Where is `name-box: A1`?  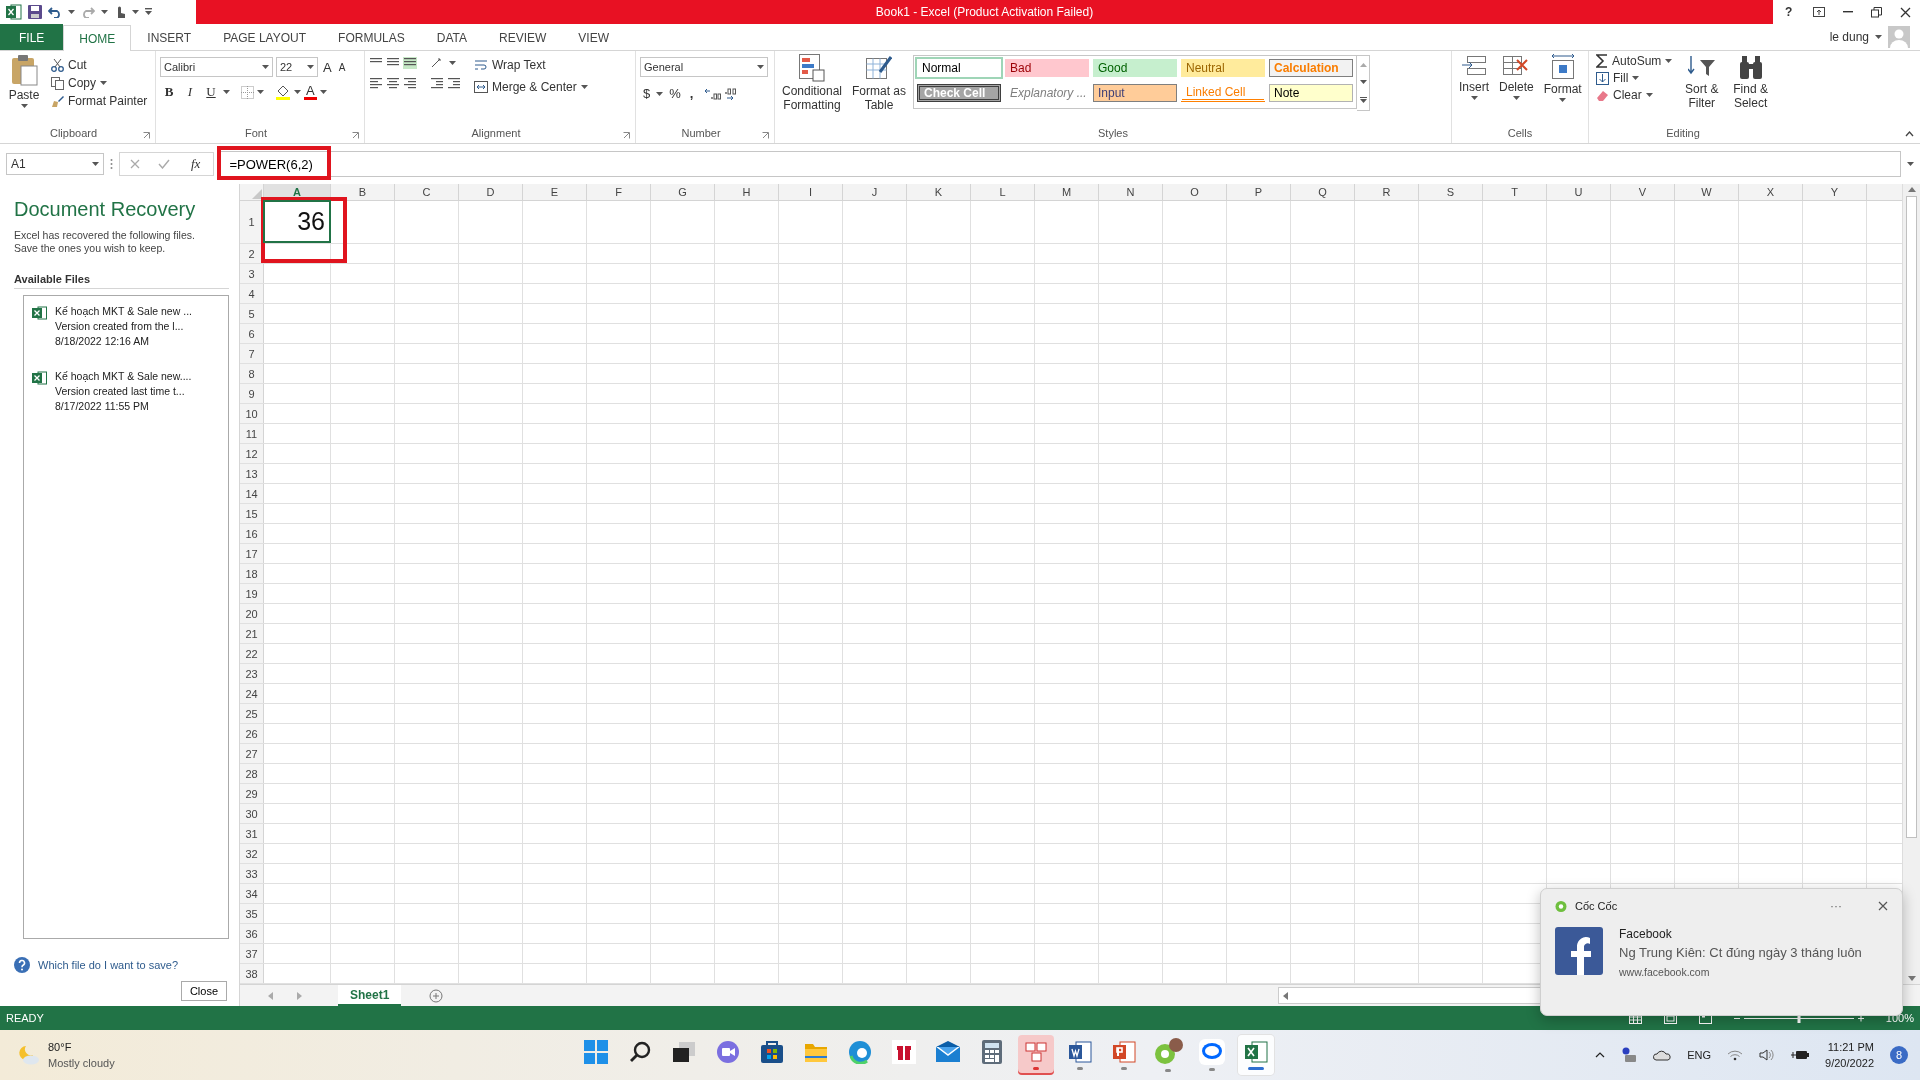 name-box: A1 is located at coordinates (55, 164).